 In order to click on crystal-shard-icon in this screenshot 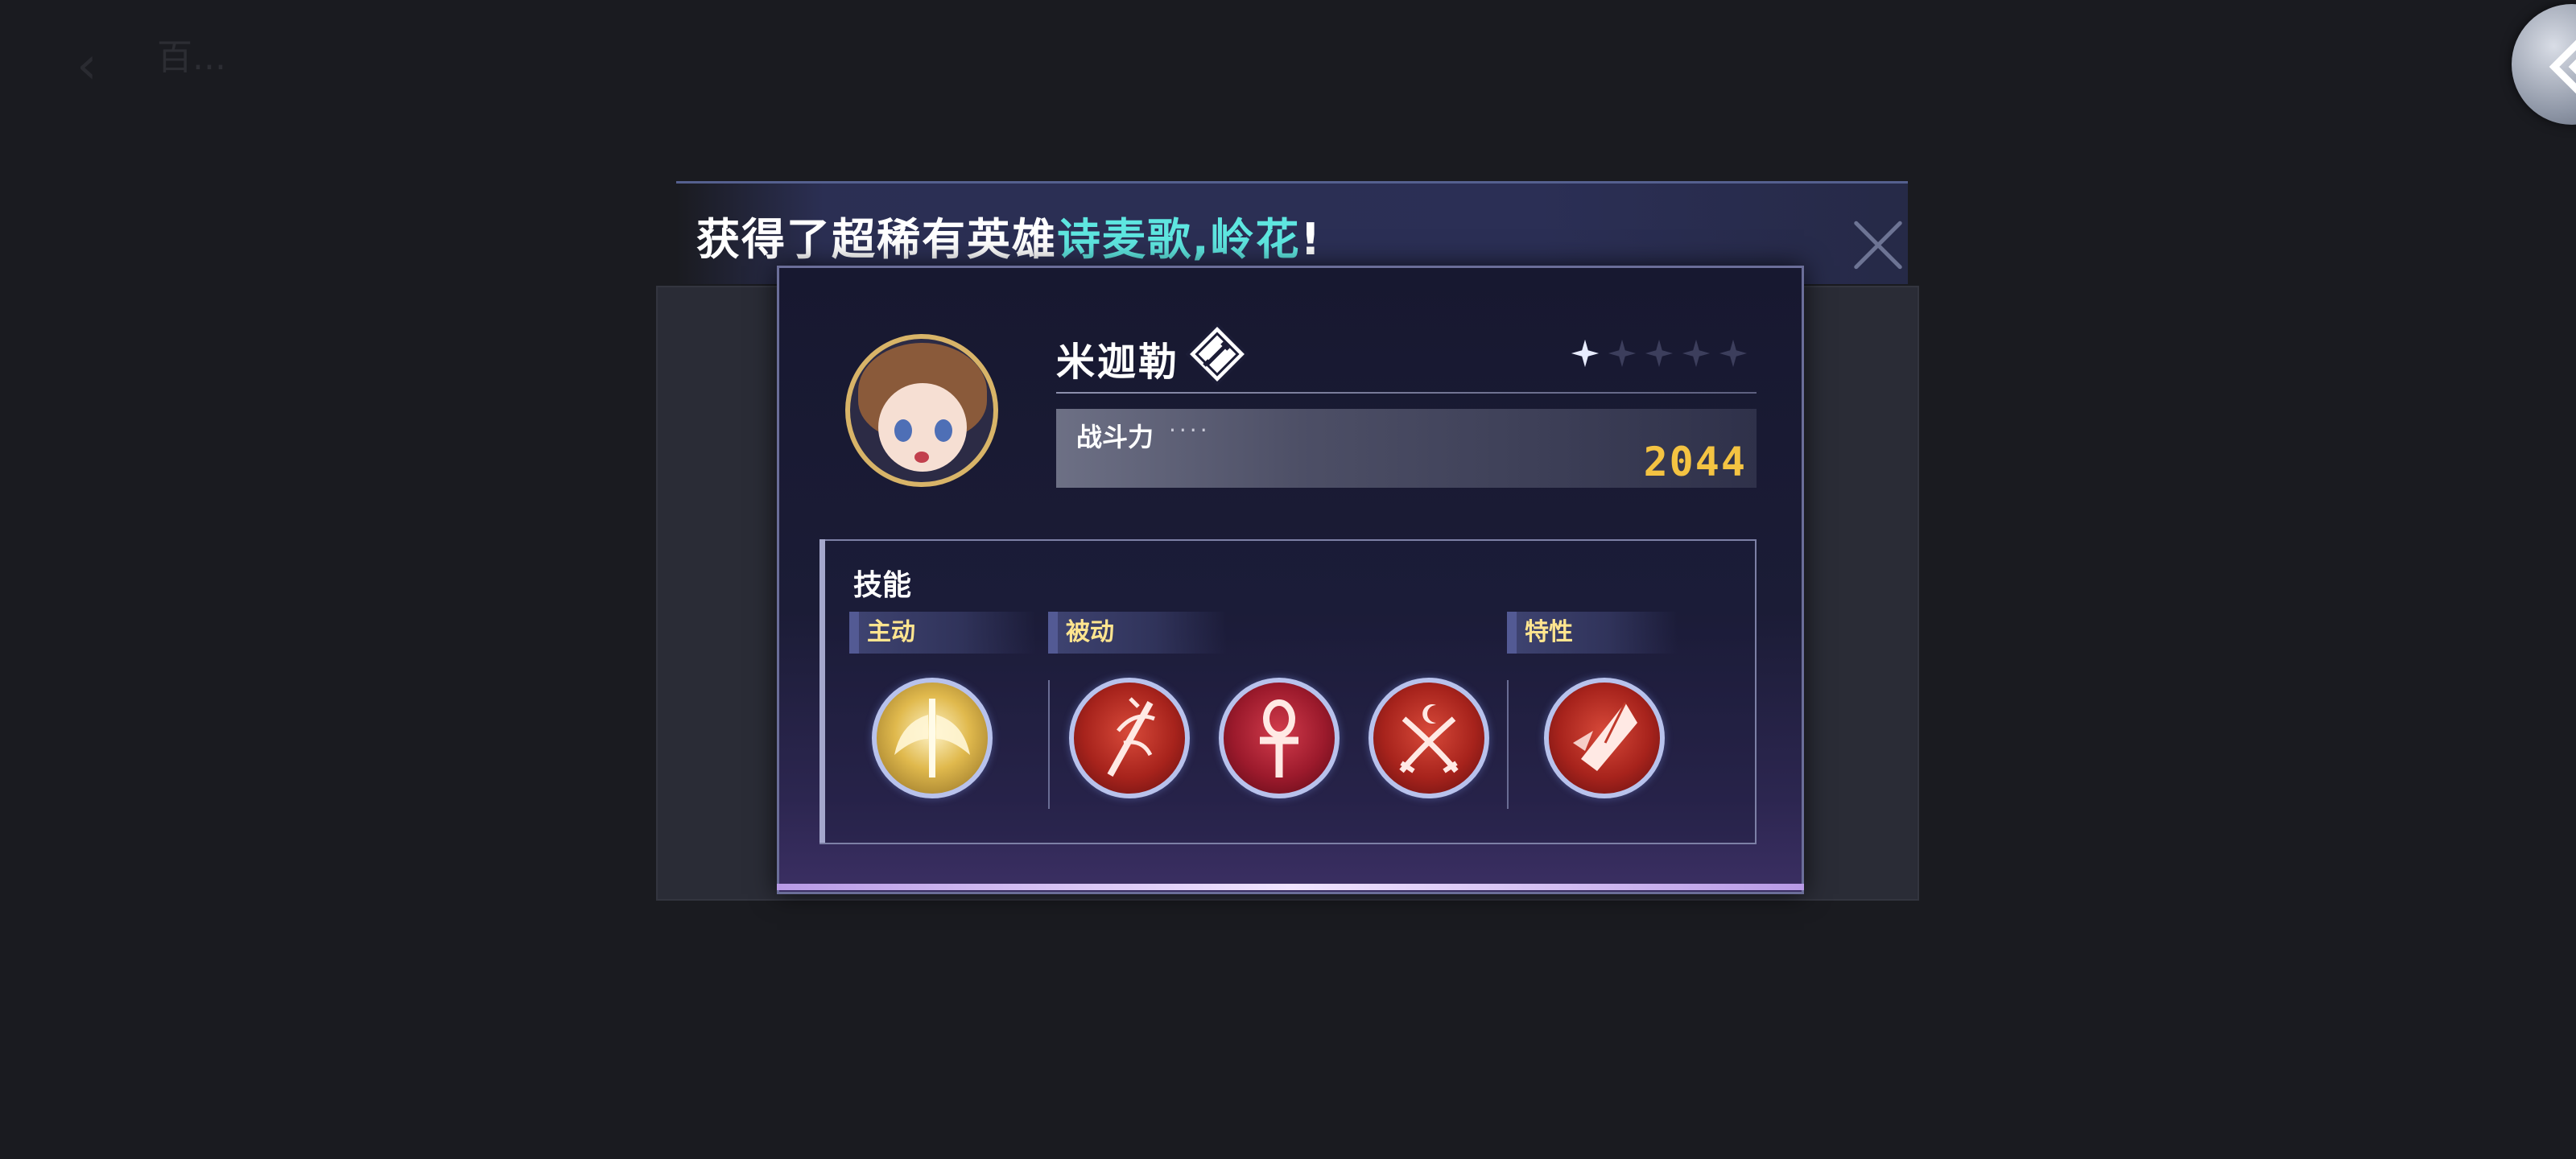, I will do `click(1605, 736)`.